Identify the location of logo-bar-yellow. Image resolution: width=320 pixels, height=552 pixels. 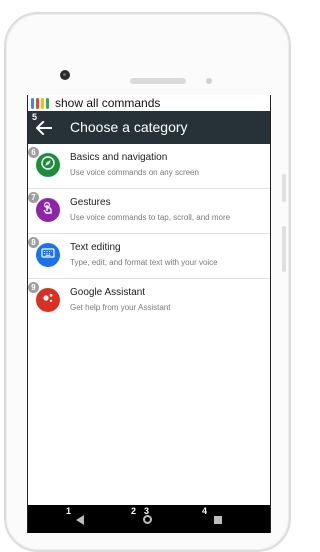
(42, 103).